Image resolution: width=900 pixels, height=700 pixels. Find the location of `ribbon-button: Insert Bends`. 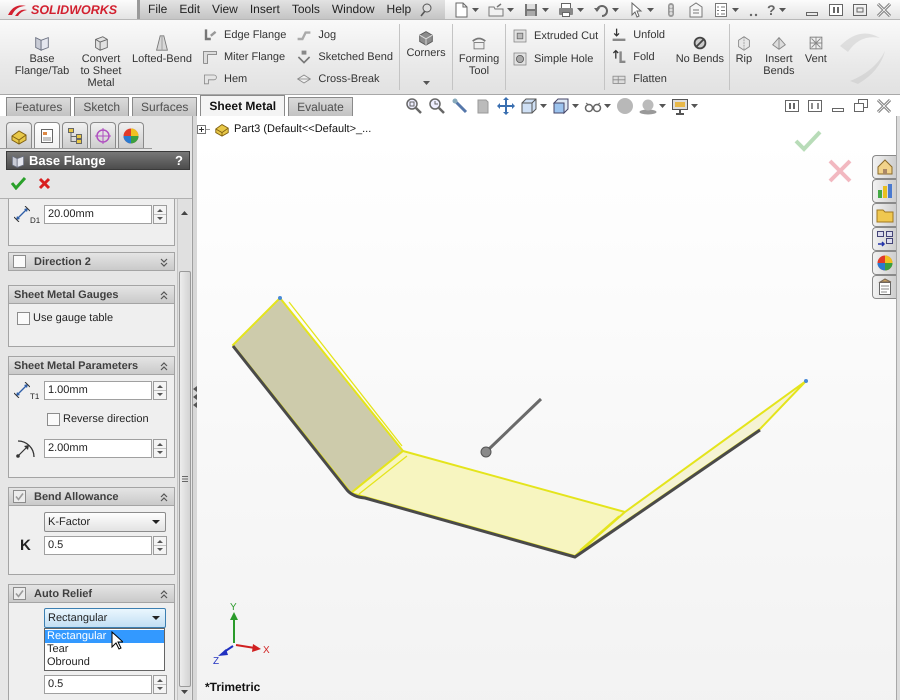

ribbon-button: Insert Bends is located at coordinates (778, 57).